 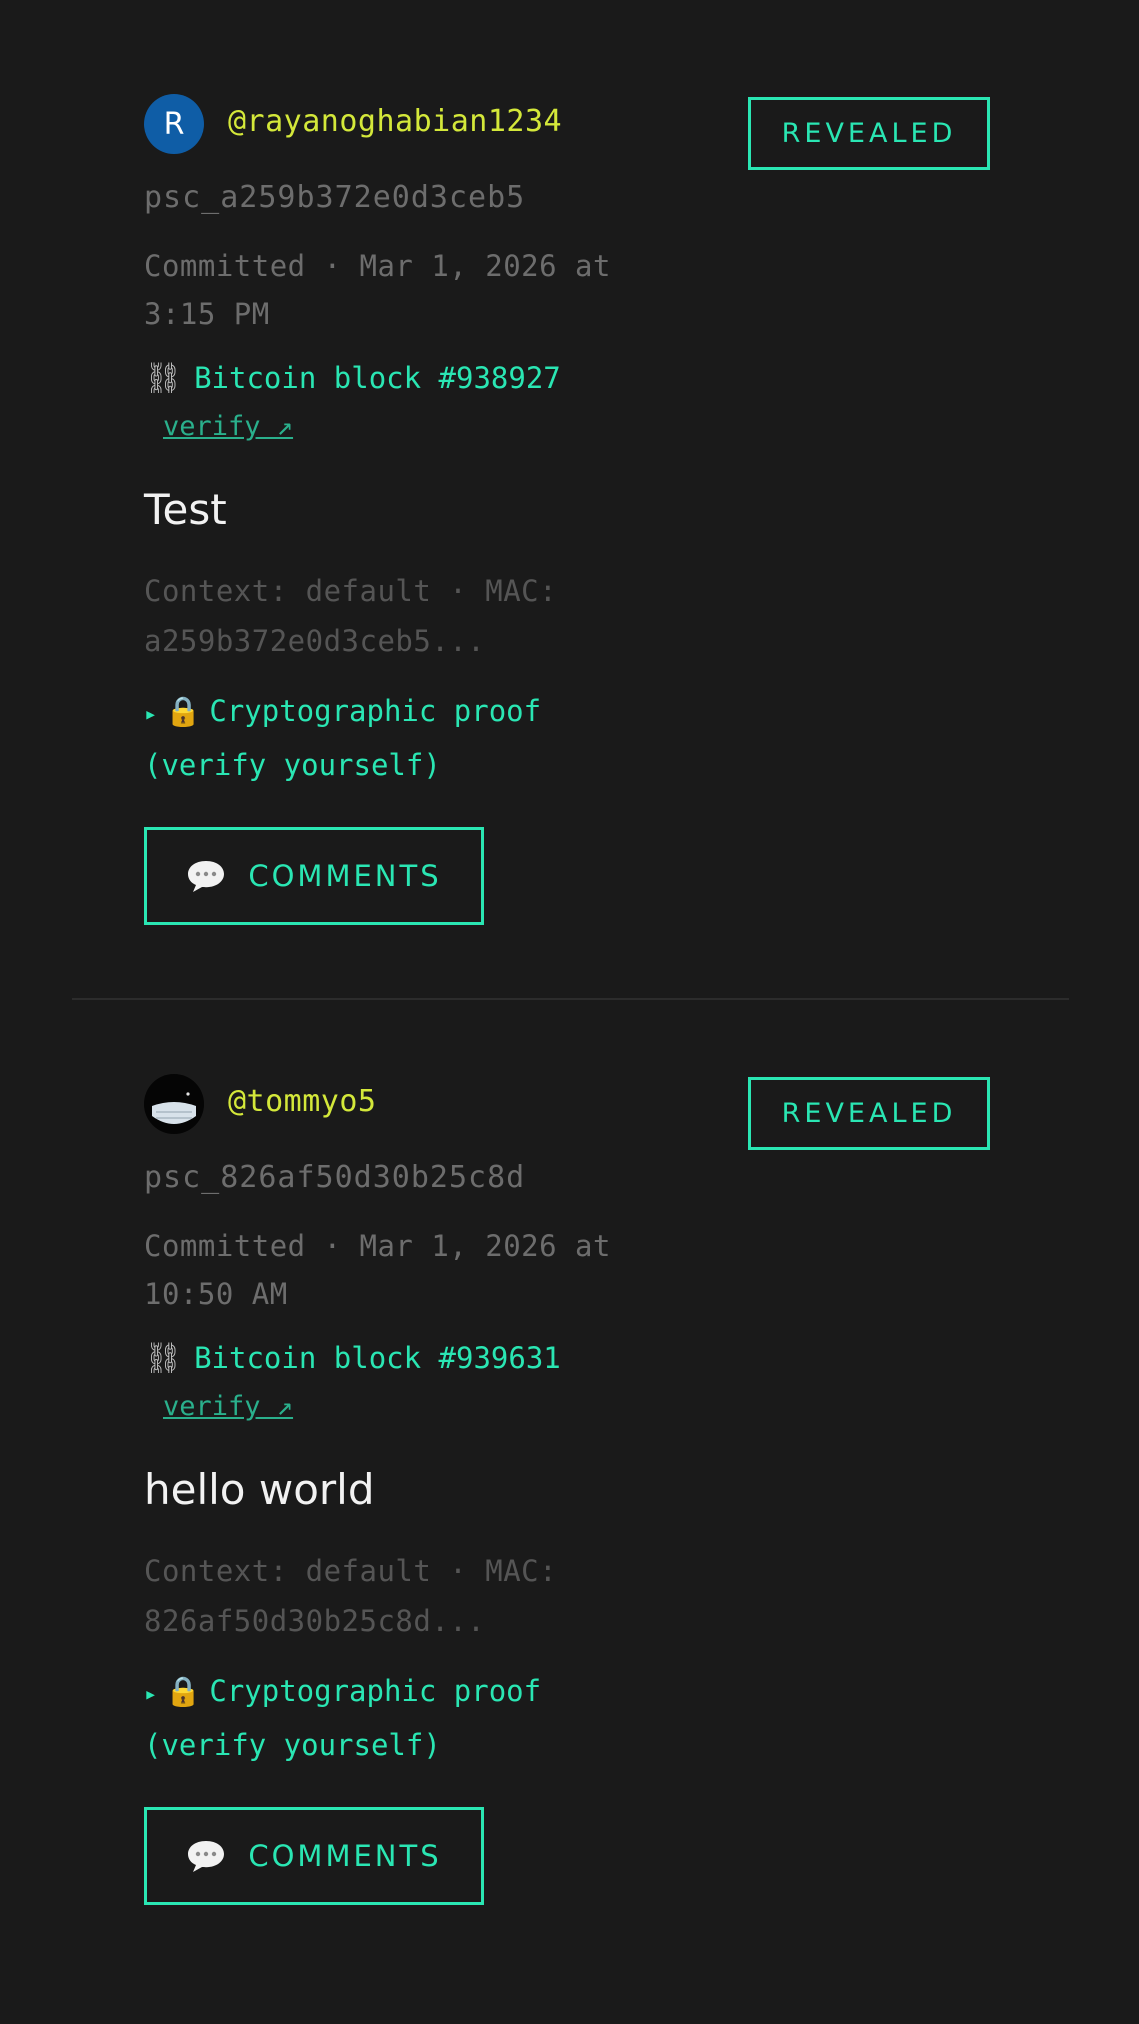 I want to click on user-handle: @tommyo5, so click(x=302, y=1102).